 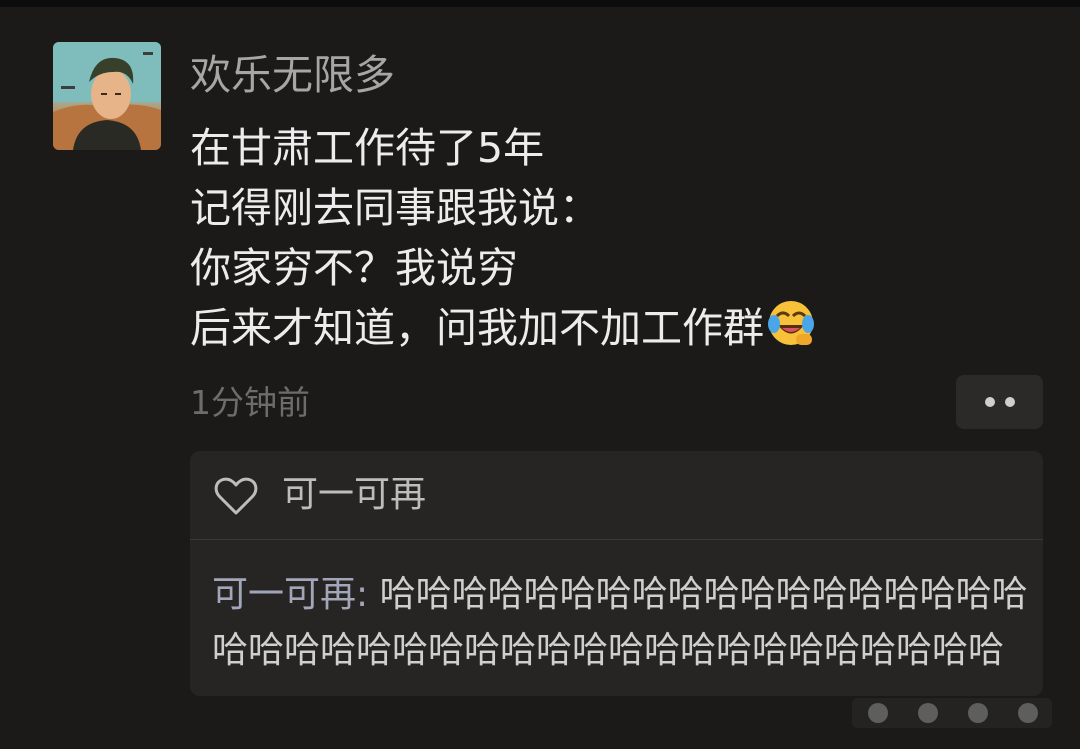 I want to click on avatar, so click(x=107, y=96).